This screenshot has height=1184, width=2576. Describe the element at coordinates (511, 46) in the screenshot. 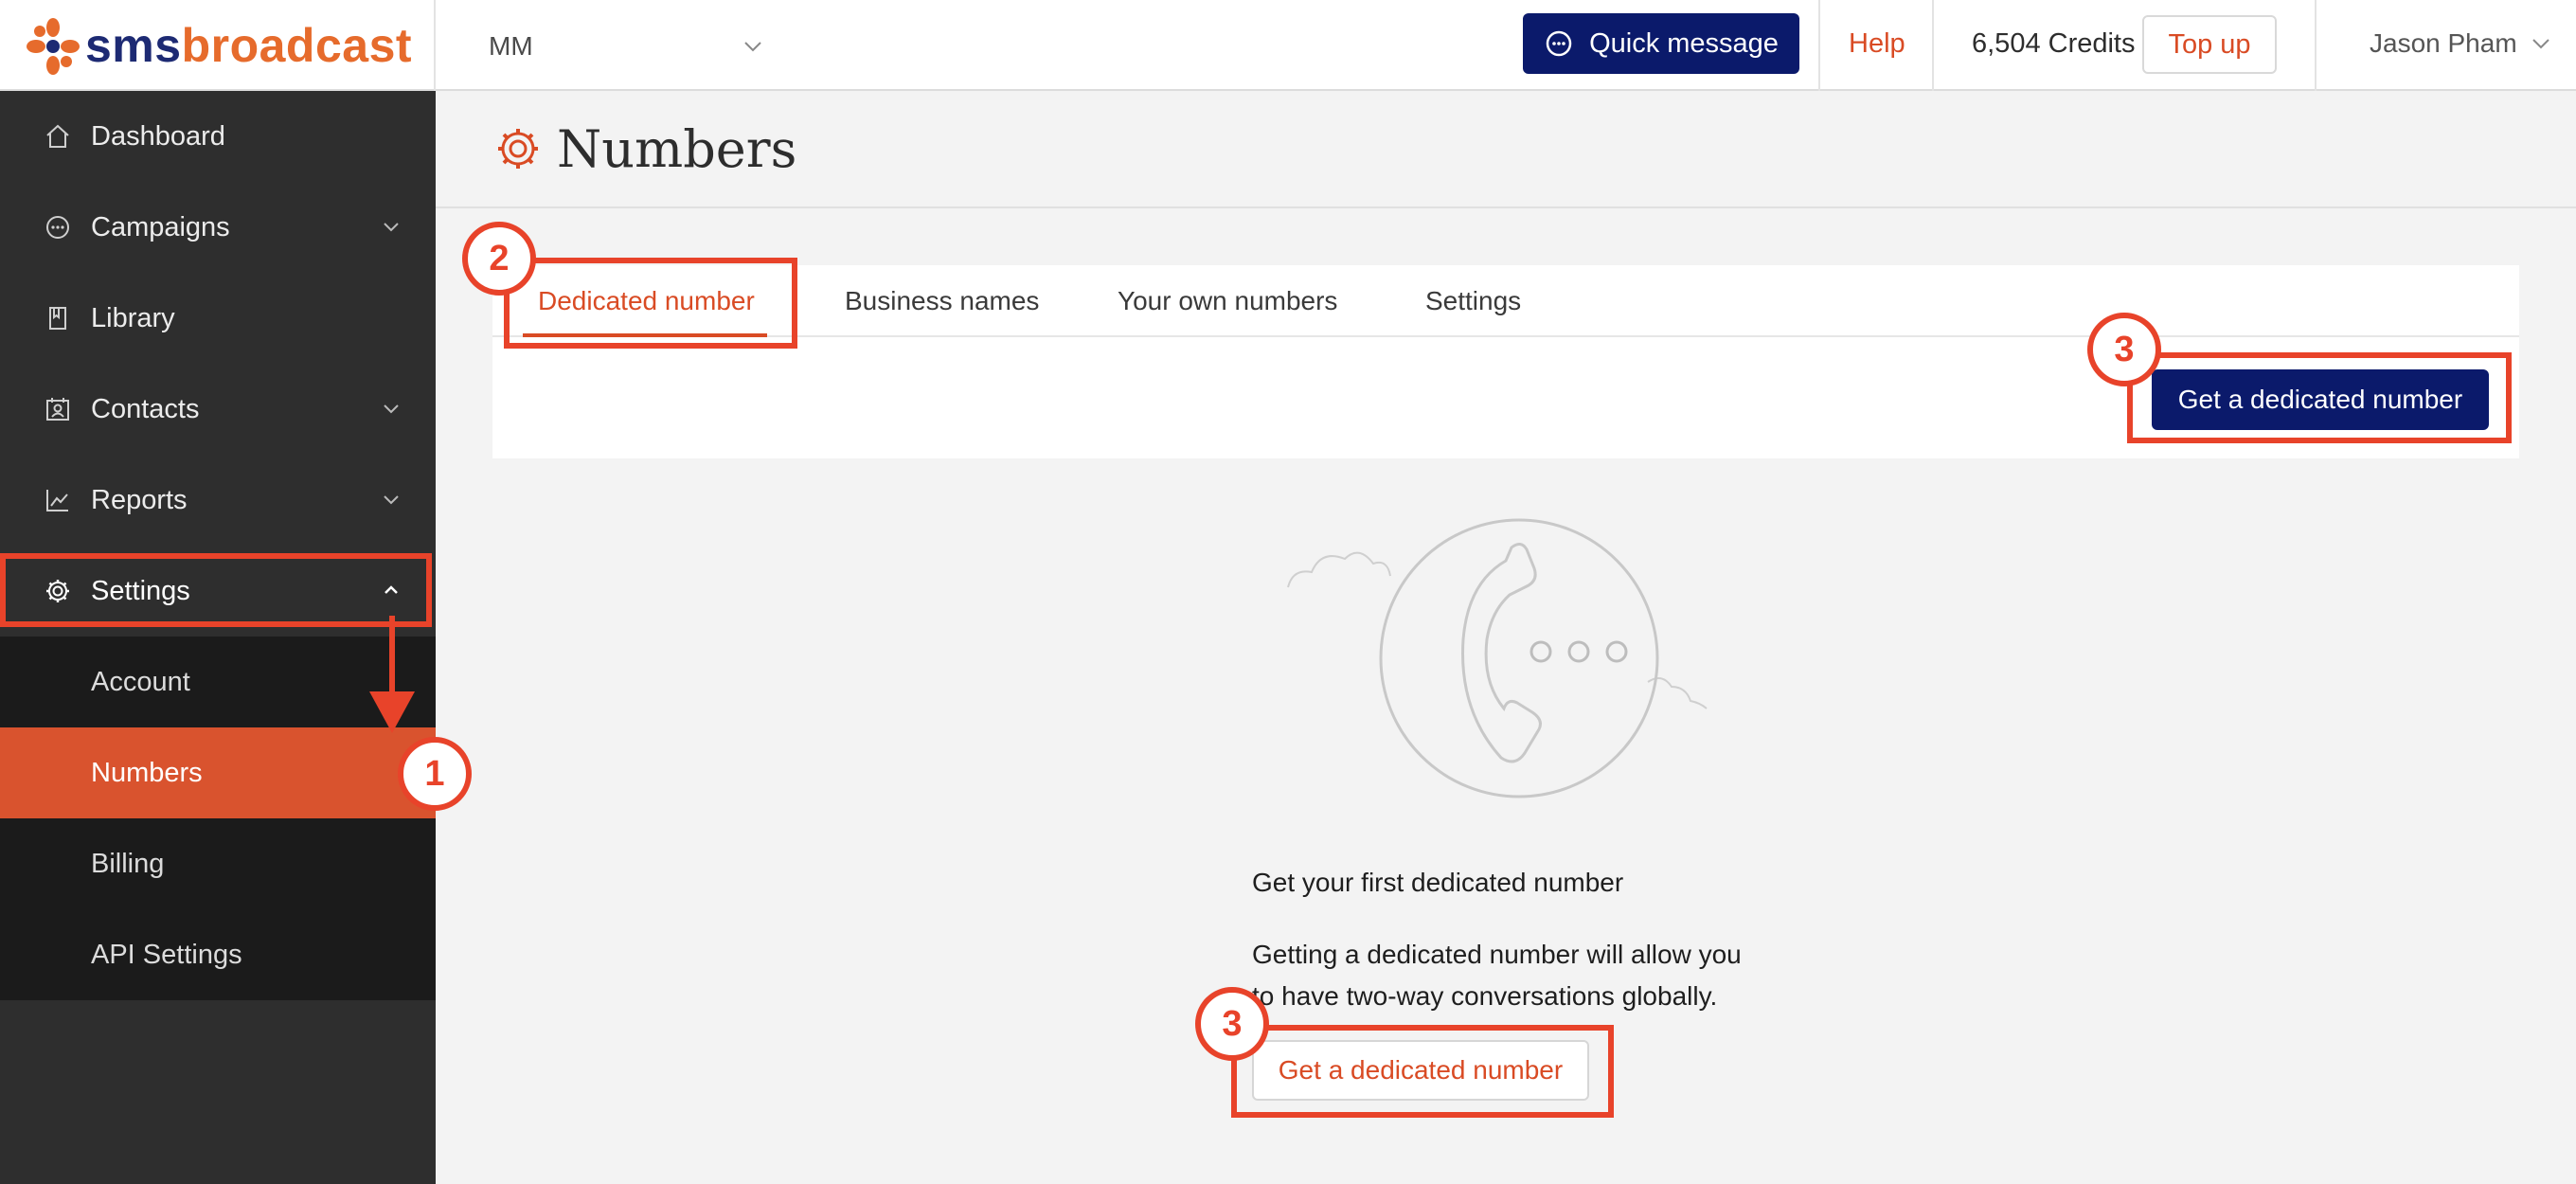

I see `account-selector-value: MM` at that location.